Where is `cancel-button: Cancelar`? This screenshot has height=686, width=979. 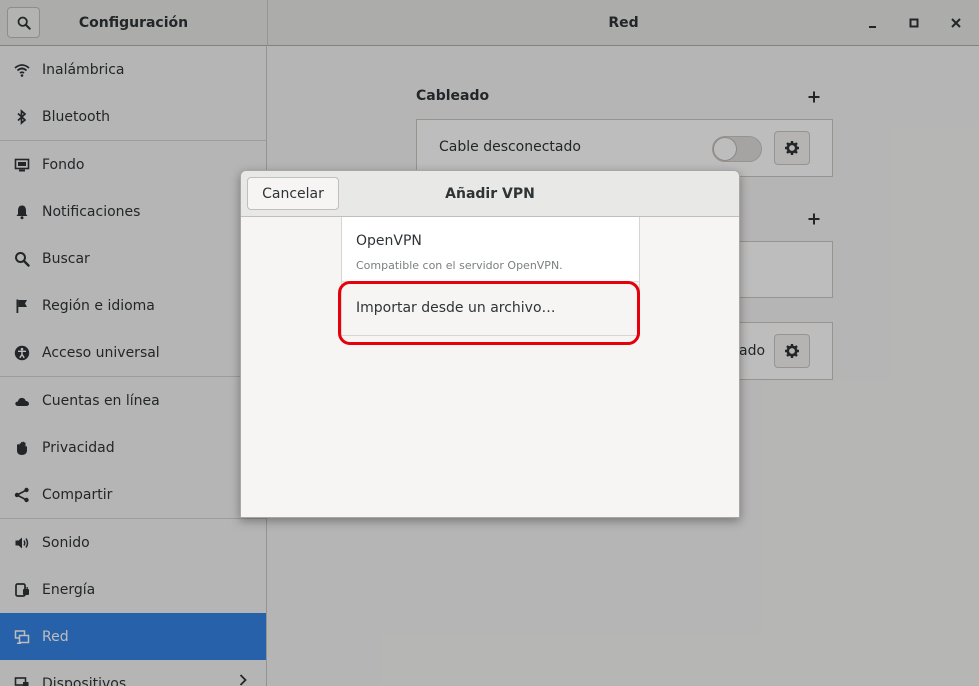
cancel-button: Cancelar is located at coordinates (293, 193).